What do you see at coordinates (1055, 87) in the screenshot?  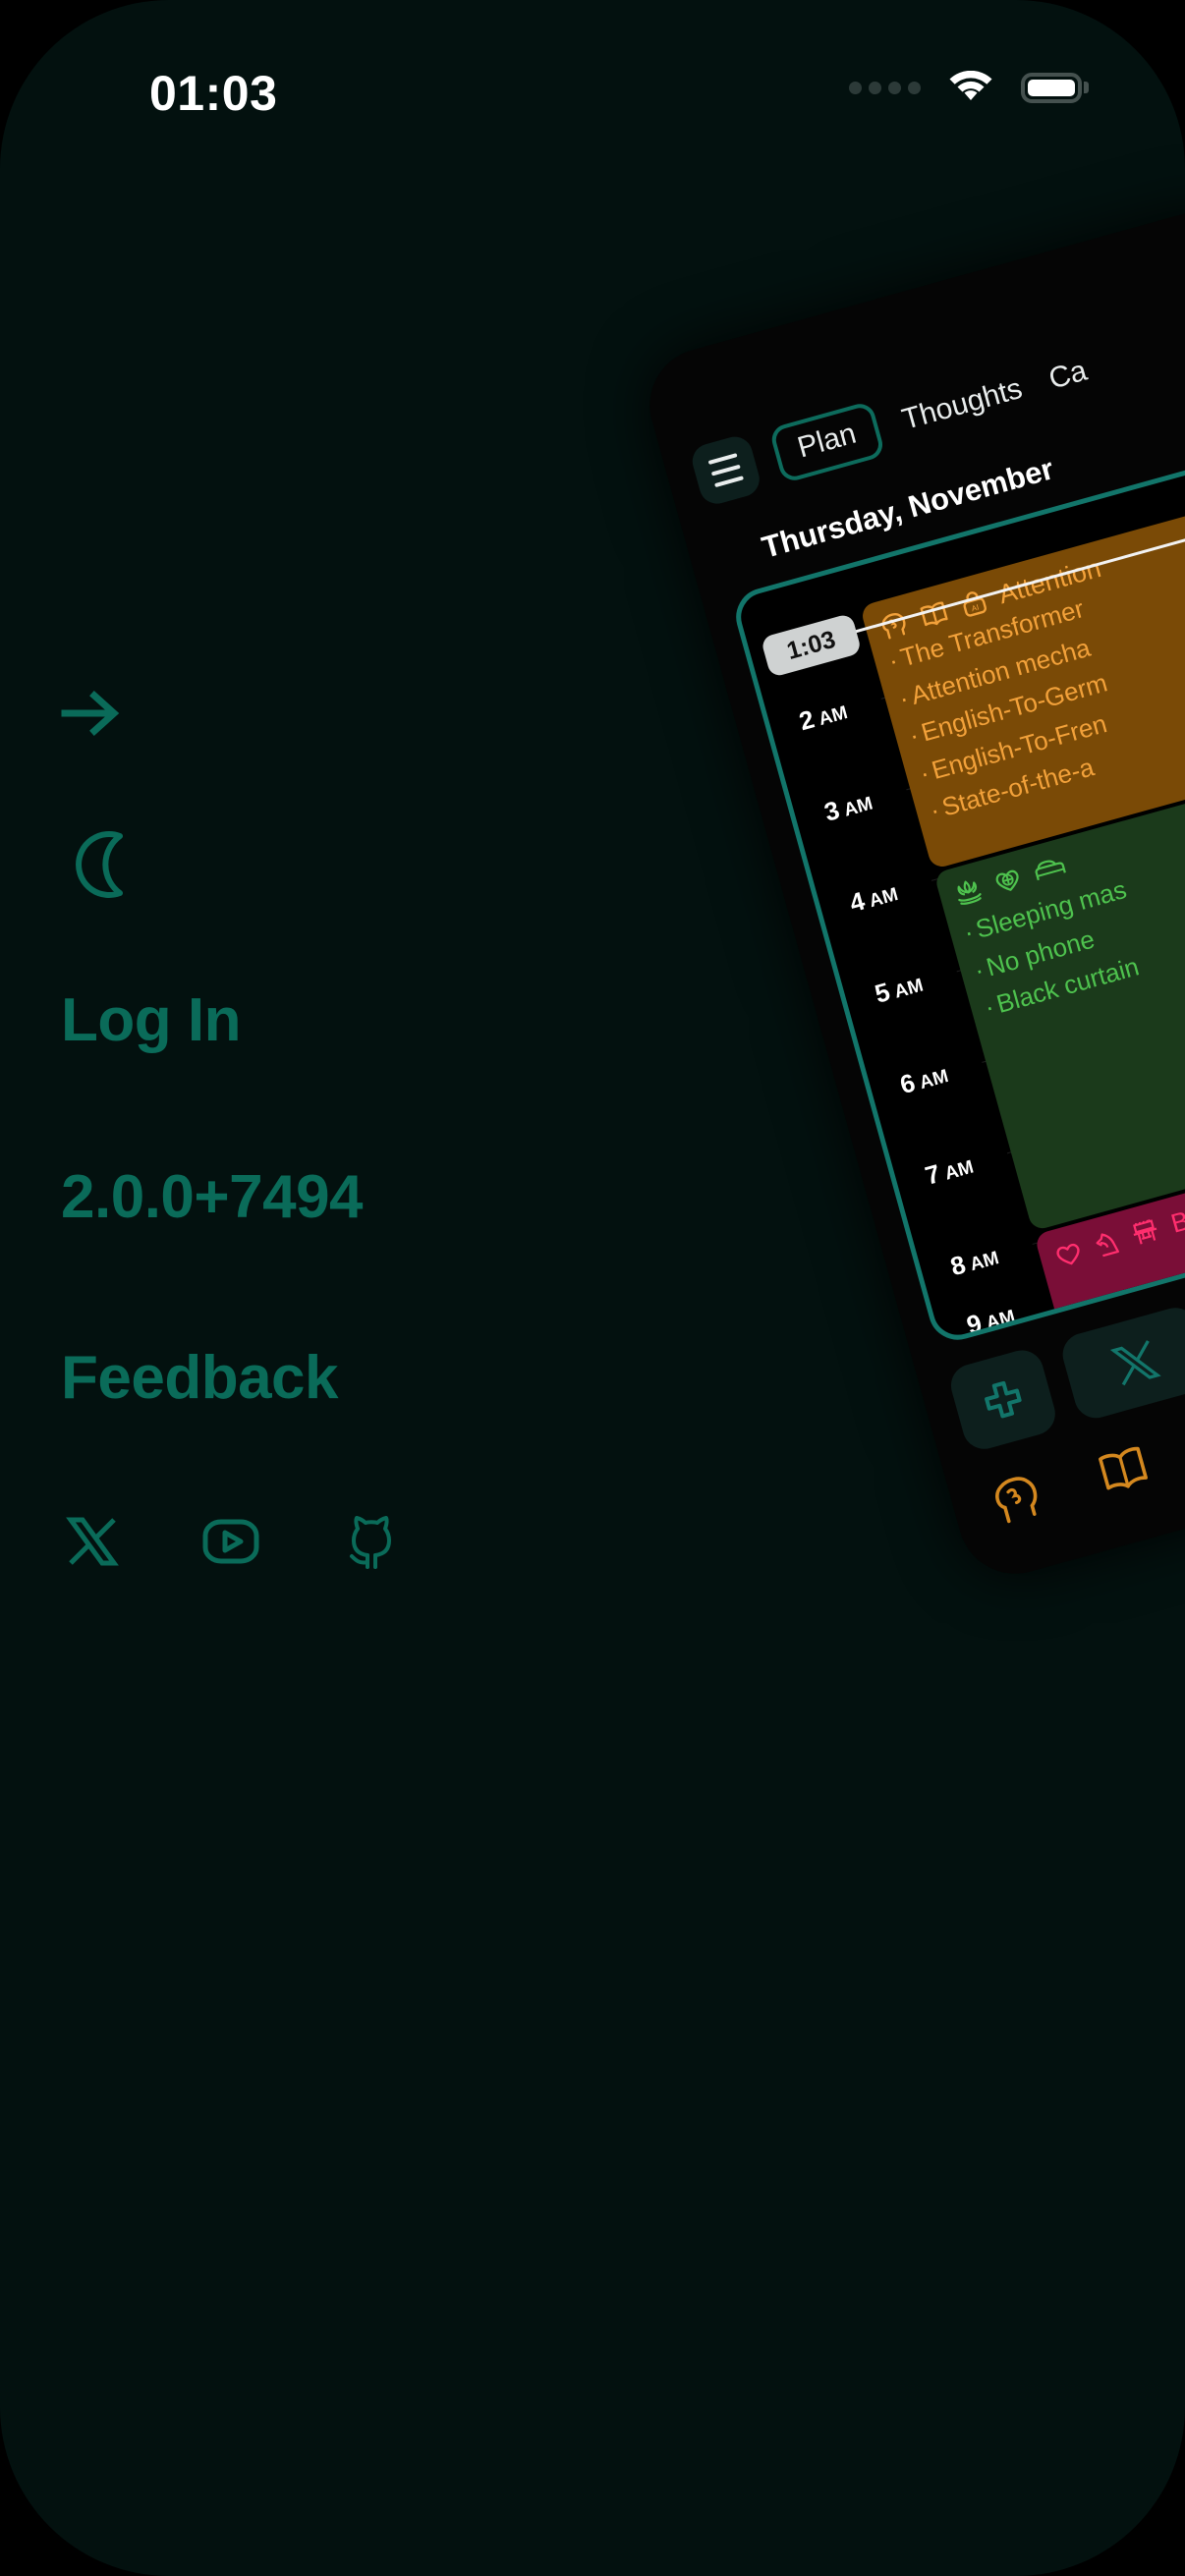 I see `battery-full-icon` at bounding box center [1055, 87].